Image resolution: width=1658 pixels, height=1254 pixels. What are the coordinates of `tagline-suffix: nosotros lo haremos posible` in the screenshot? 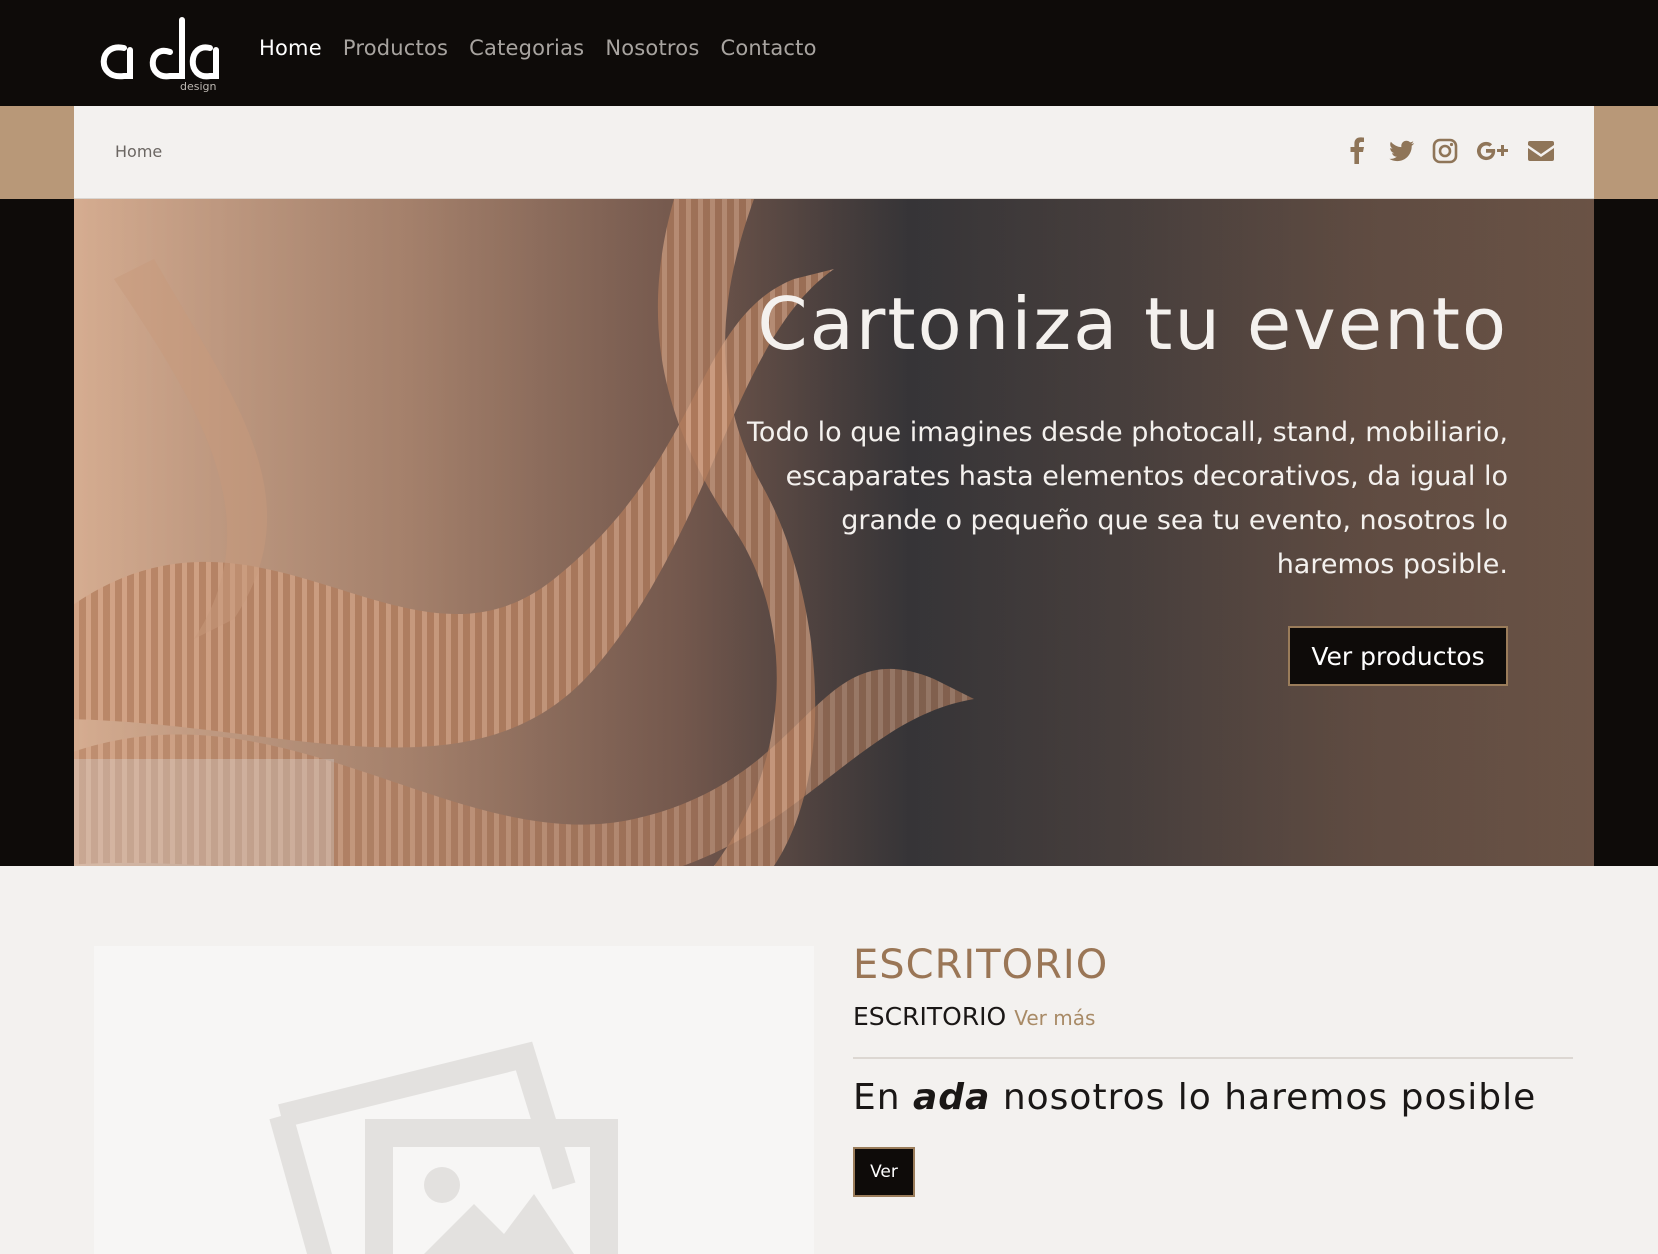 It's located at (1269, 1097).